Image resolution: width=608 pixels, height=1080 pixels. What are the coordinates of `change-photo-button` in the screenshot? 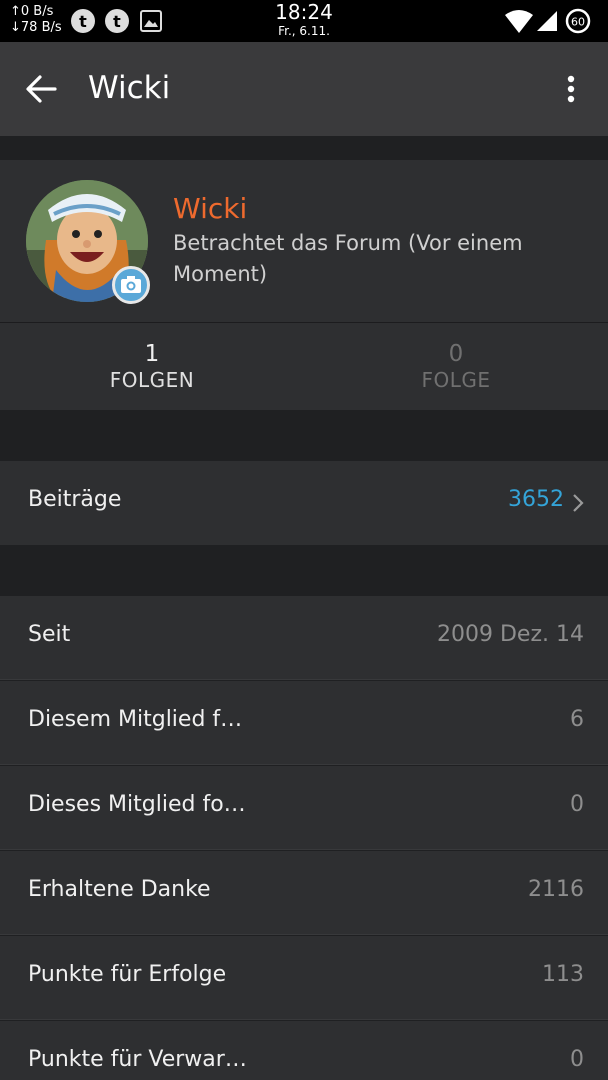 It's located at (131, 285).